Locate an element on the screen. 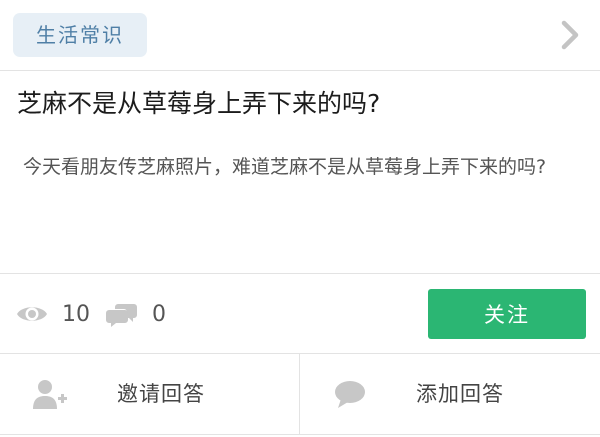  invite-answer-label: 邀请回答 is located at coordinates (161, 394).